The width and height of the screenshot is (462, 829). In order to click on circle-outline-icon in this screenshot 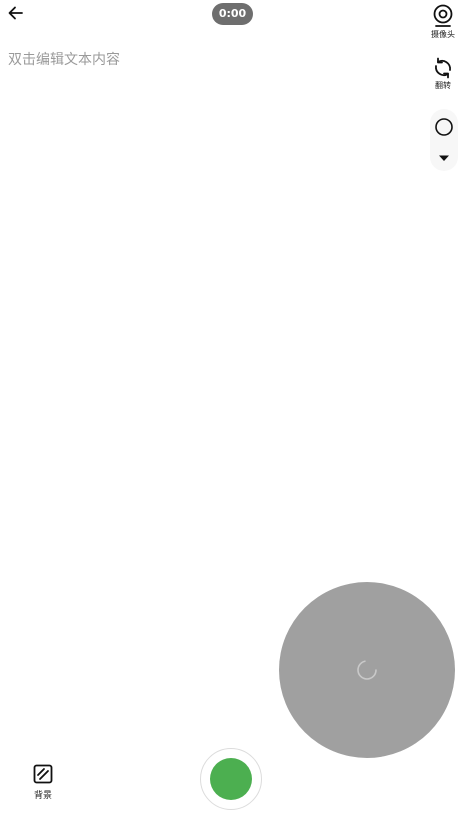, I will do `click(444, 127)`.